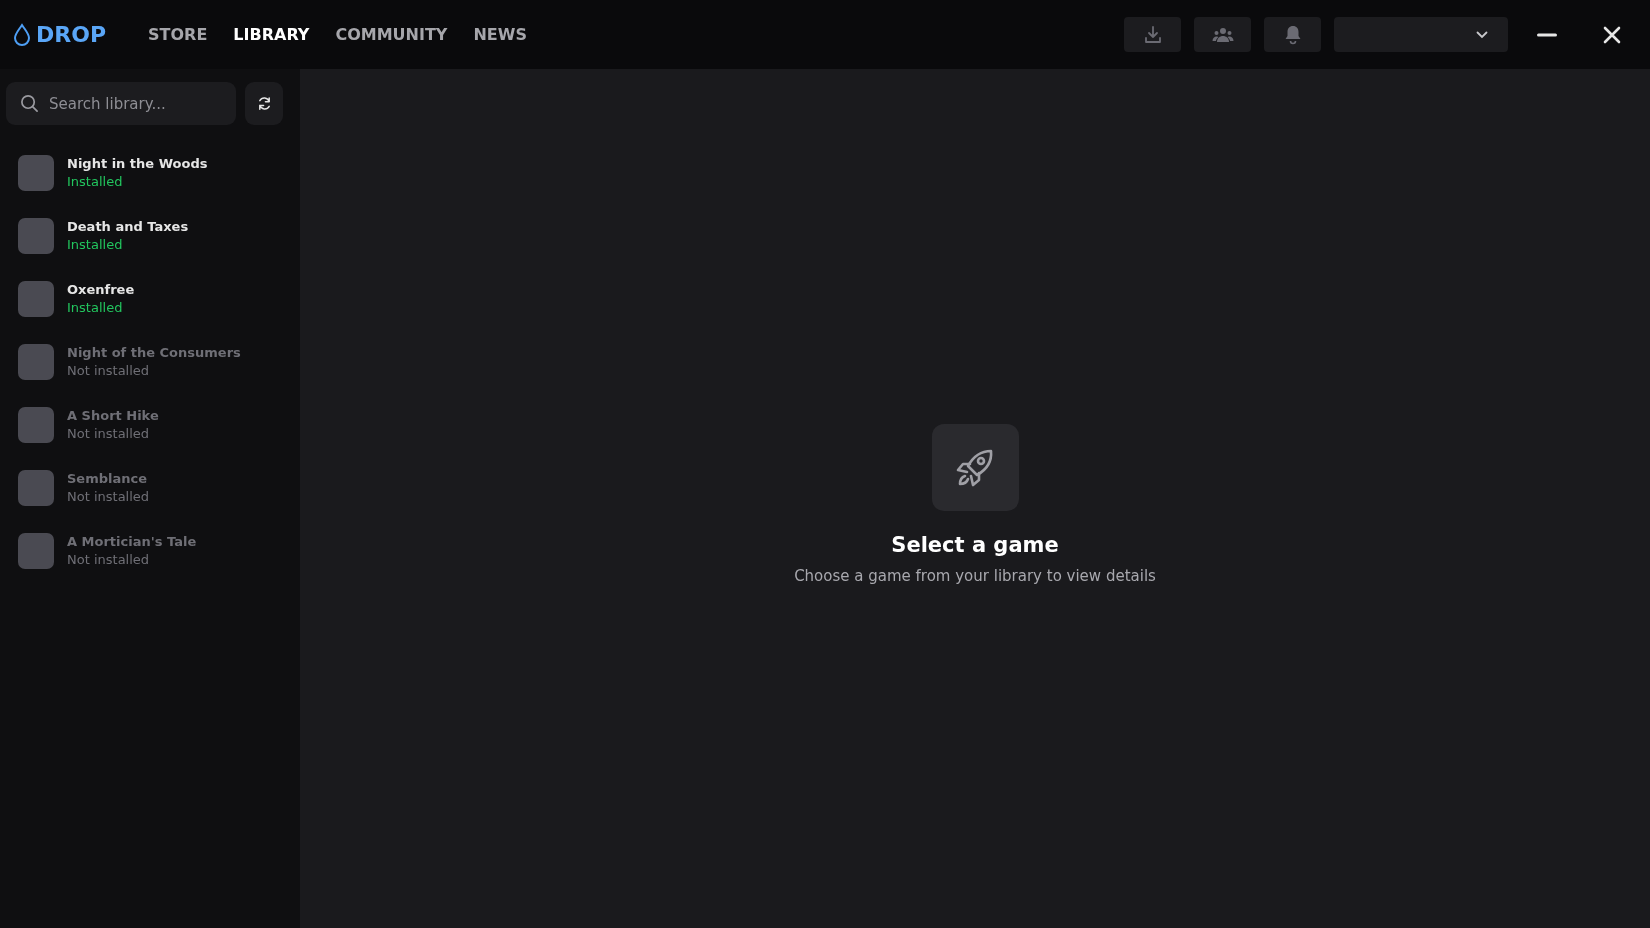  I want to click on download-icon, so click(1152, 34).